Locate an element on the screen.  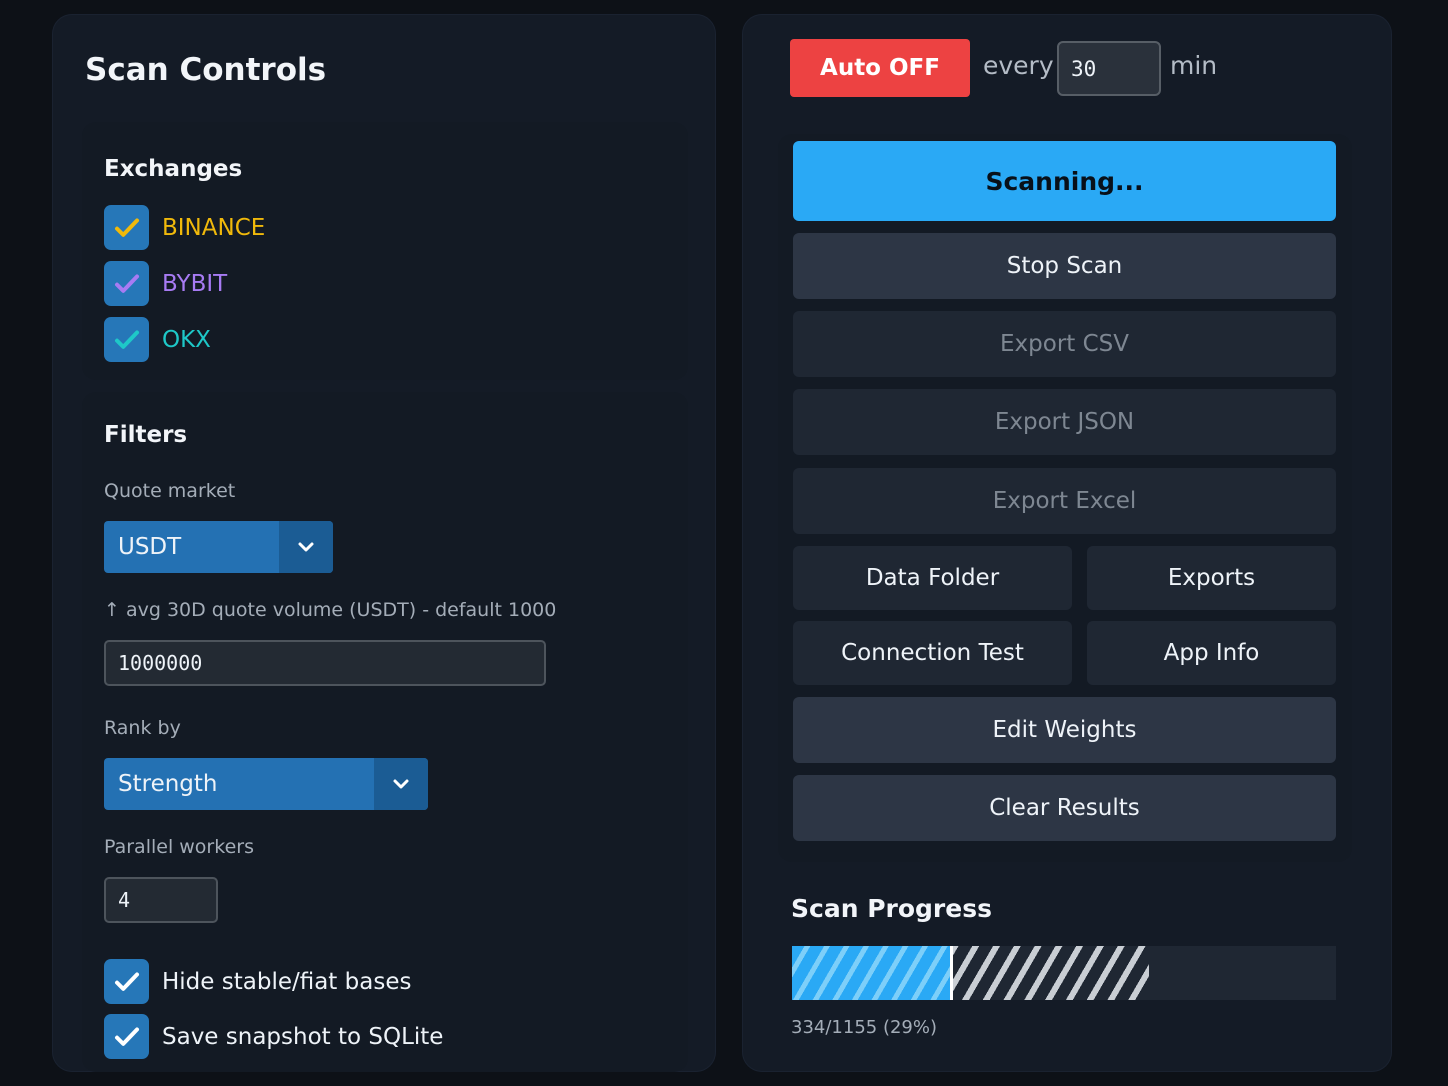
edit-weights-button: Edit Weights is located at coordinates (1064, 730).